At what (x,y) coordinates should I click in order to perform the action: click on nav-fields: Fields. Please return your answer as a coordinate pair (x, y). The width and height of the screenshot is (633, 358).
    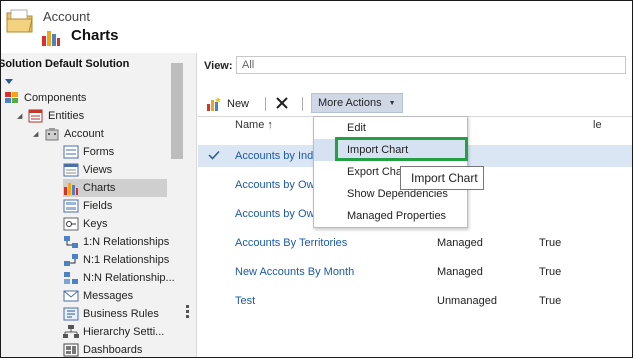
    Looking at the image, I should click on (87, 206).